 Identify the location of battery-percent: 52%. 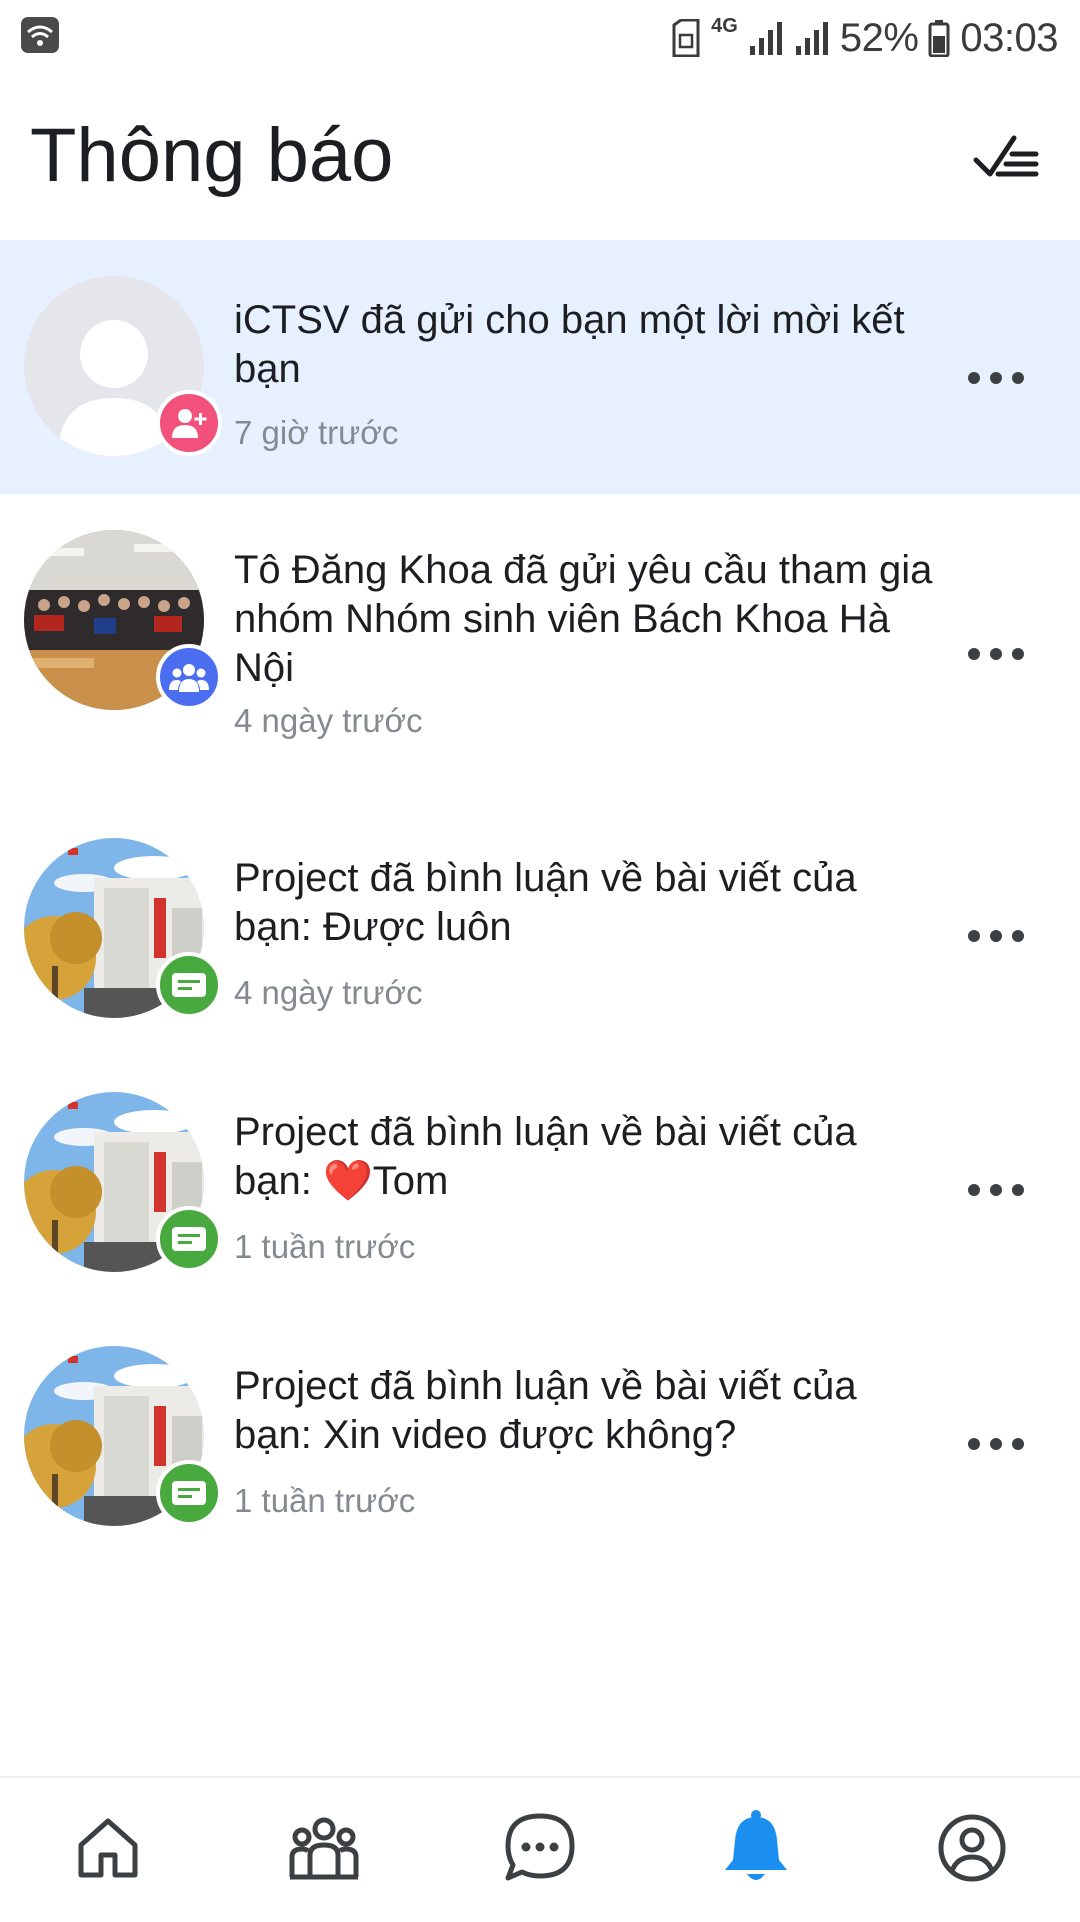
(879, 37).